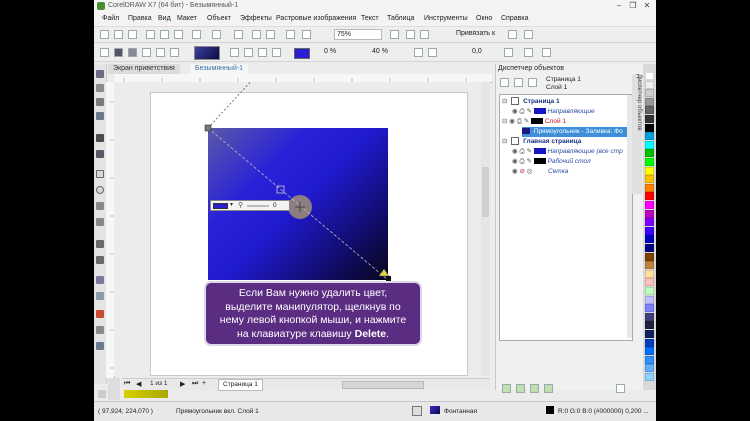  I want to click on crop-tool-icon, so click(100, 102).